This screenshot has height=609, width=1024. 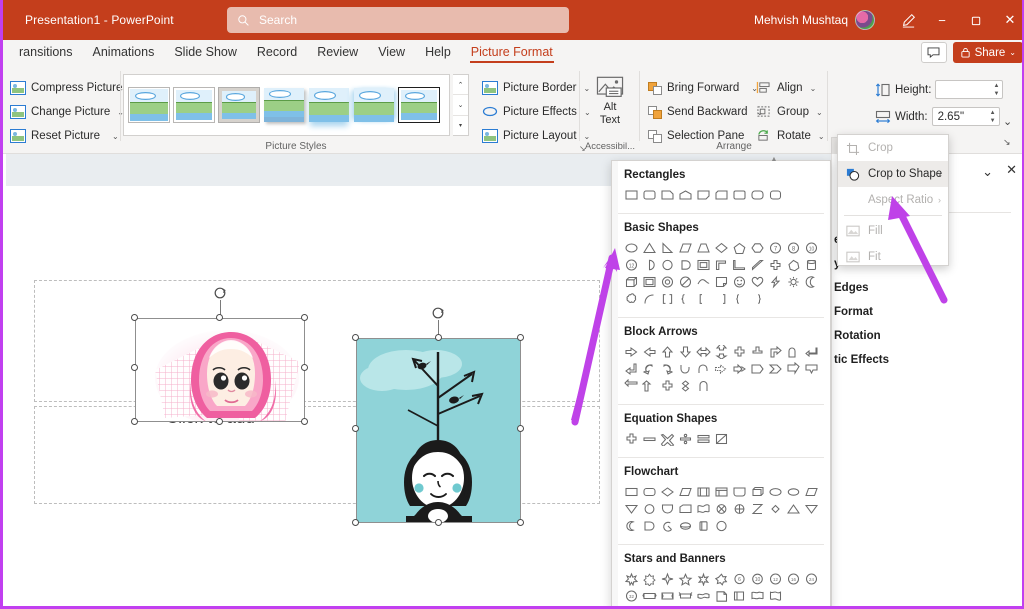 What do you see at coordinates (757, 578) in the screenshot?
I see `shape-swatch: 10` at bounding box center [757, 578].